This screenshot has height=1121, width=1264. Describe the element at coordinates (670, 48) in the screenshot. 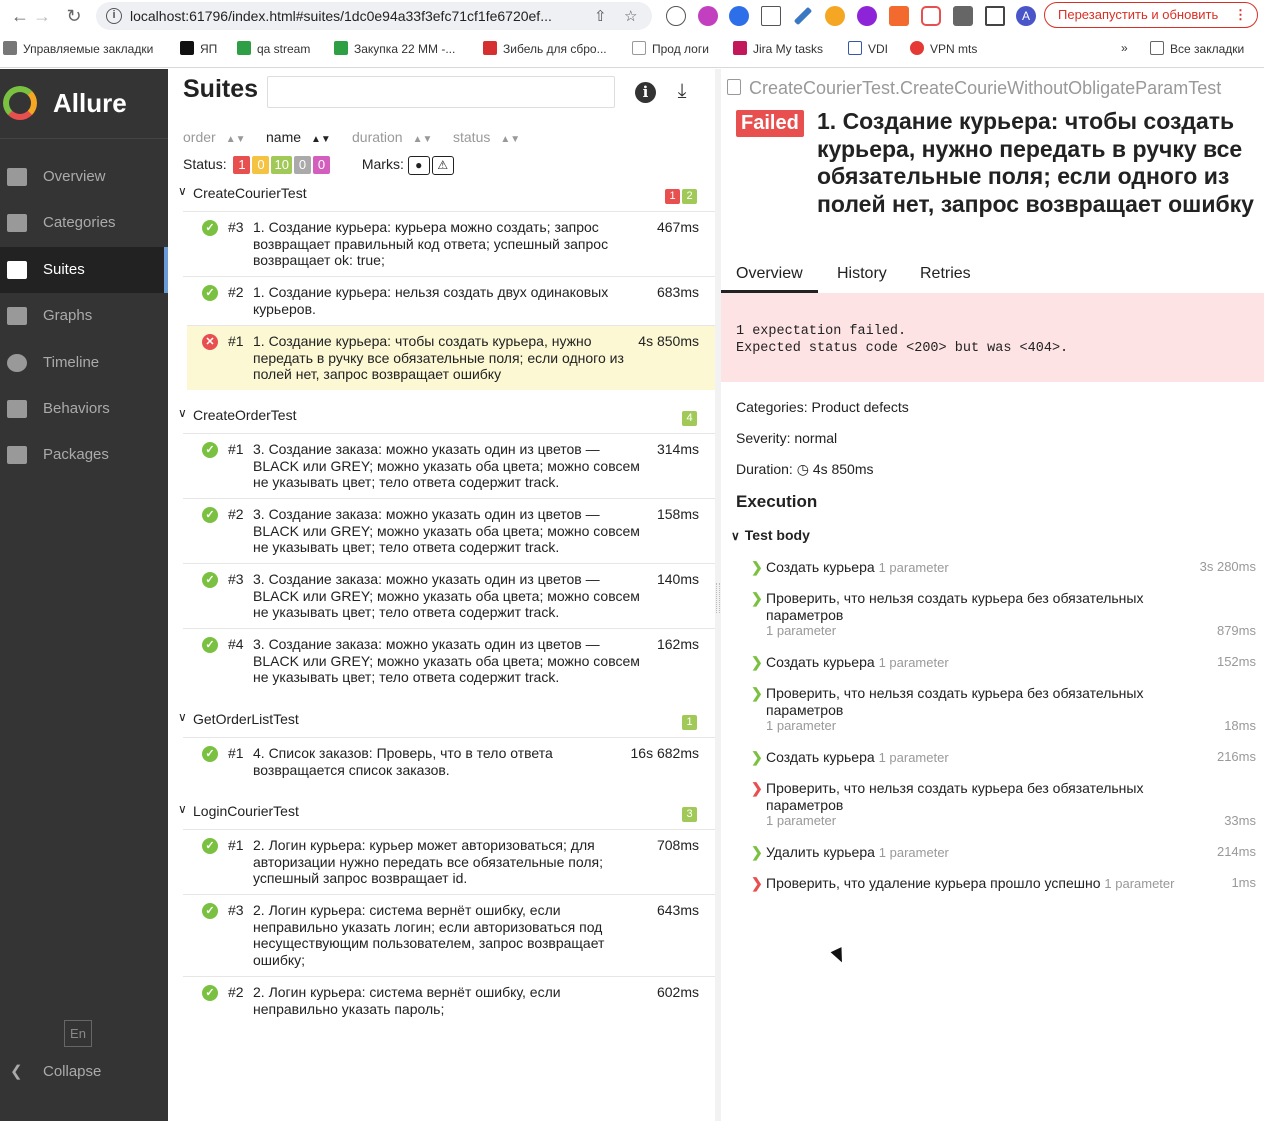

I see `bookmark-item: Прод логи` at that location.